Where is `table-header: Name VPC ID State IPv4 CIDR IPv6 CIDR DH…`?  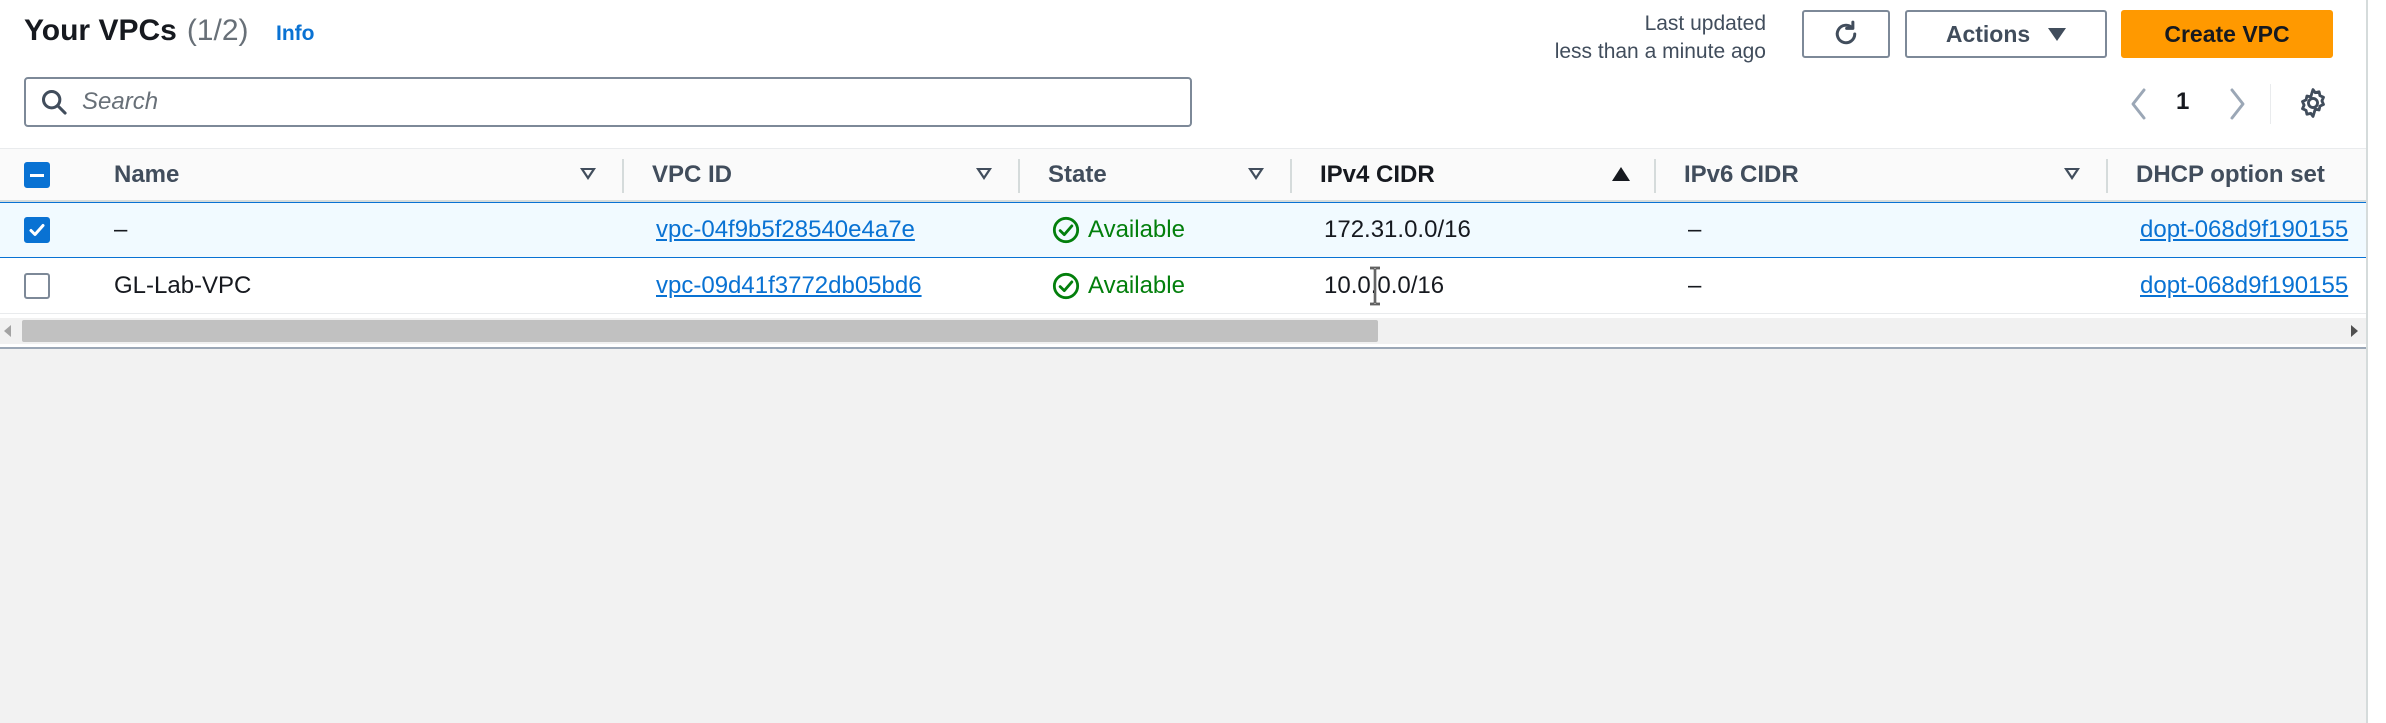
table-header: Name VPC ID State IPv4 CIDR IPv6 CIDR DH… is located at coordinates (1183, 175).